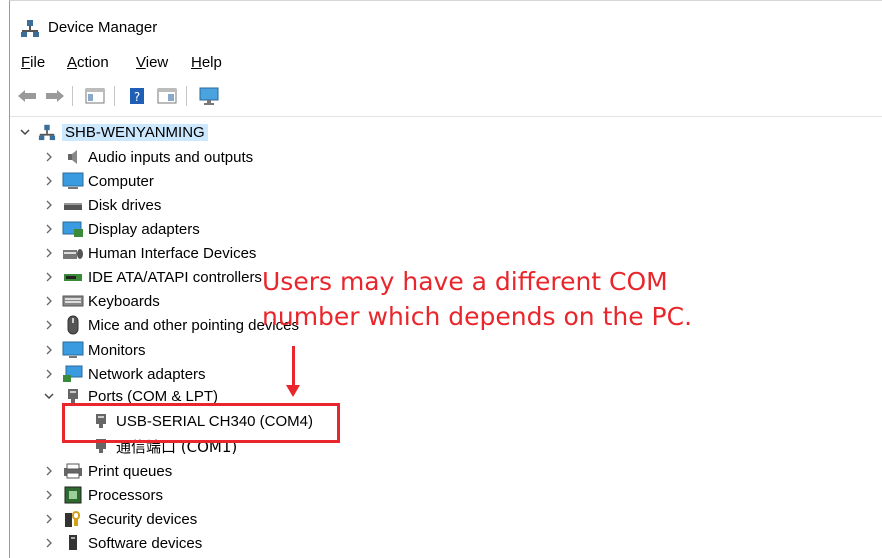  Describe the element at coordinates (170, 325) in the screenshot. I see `tree-item-mice: Mice and other pointing devices` at that location.